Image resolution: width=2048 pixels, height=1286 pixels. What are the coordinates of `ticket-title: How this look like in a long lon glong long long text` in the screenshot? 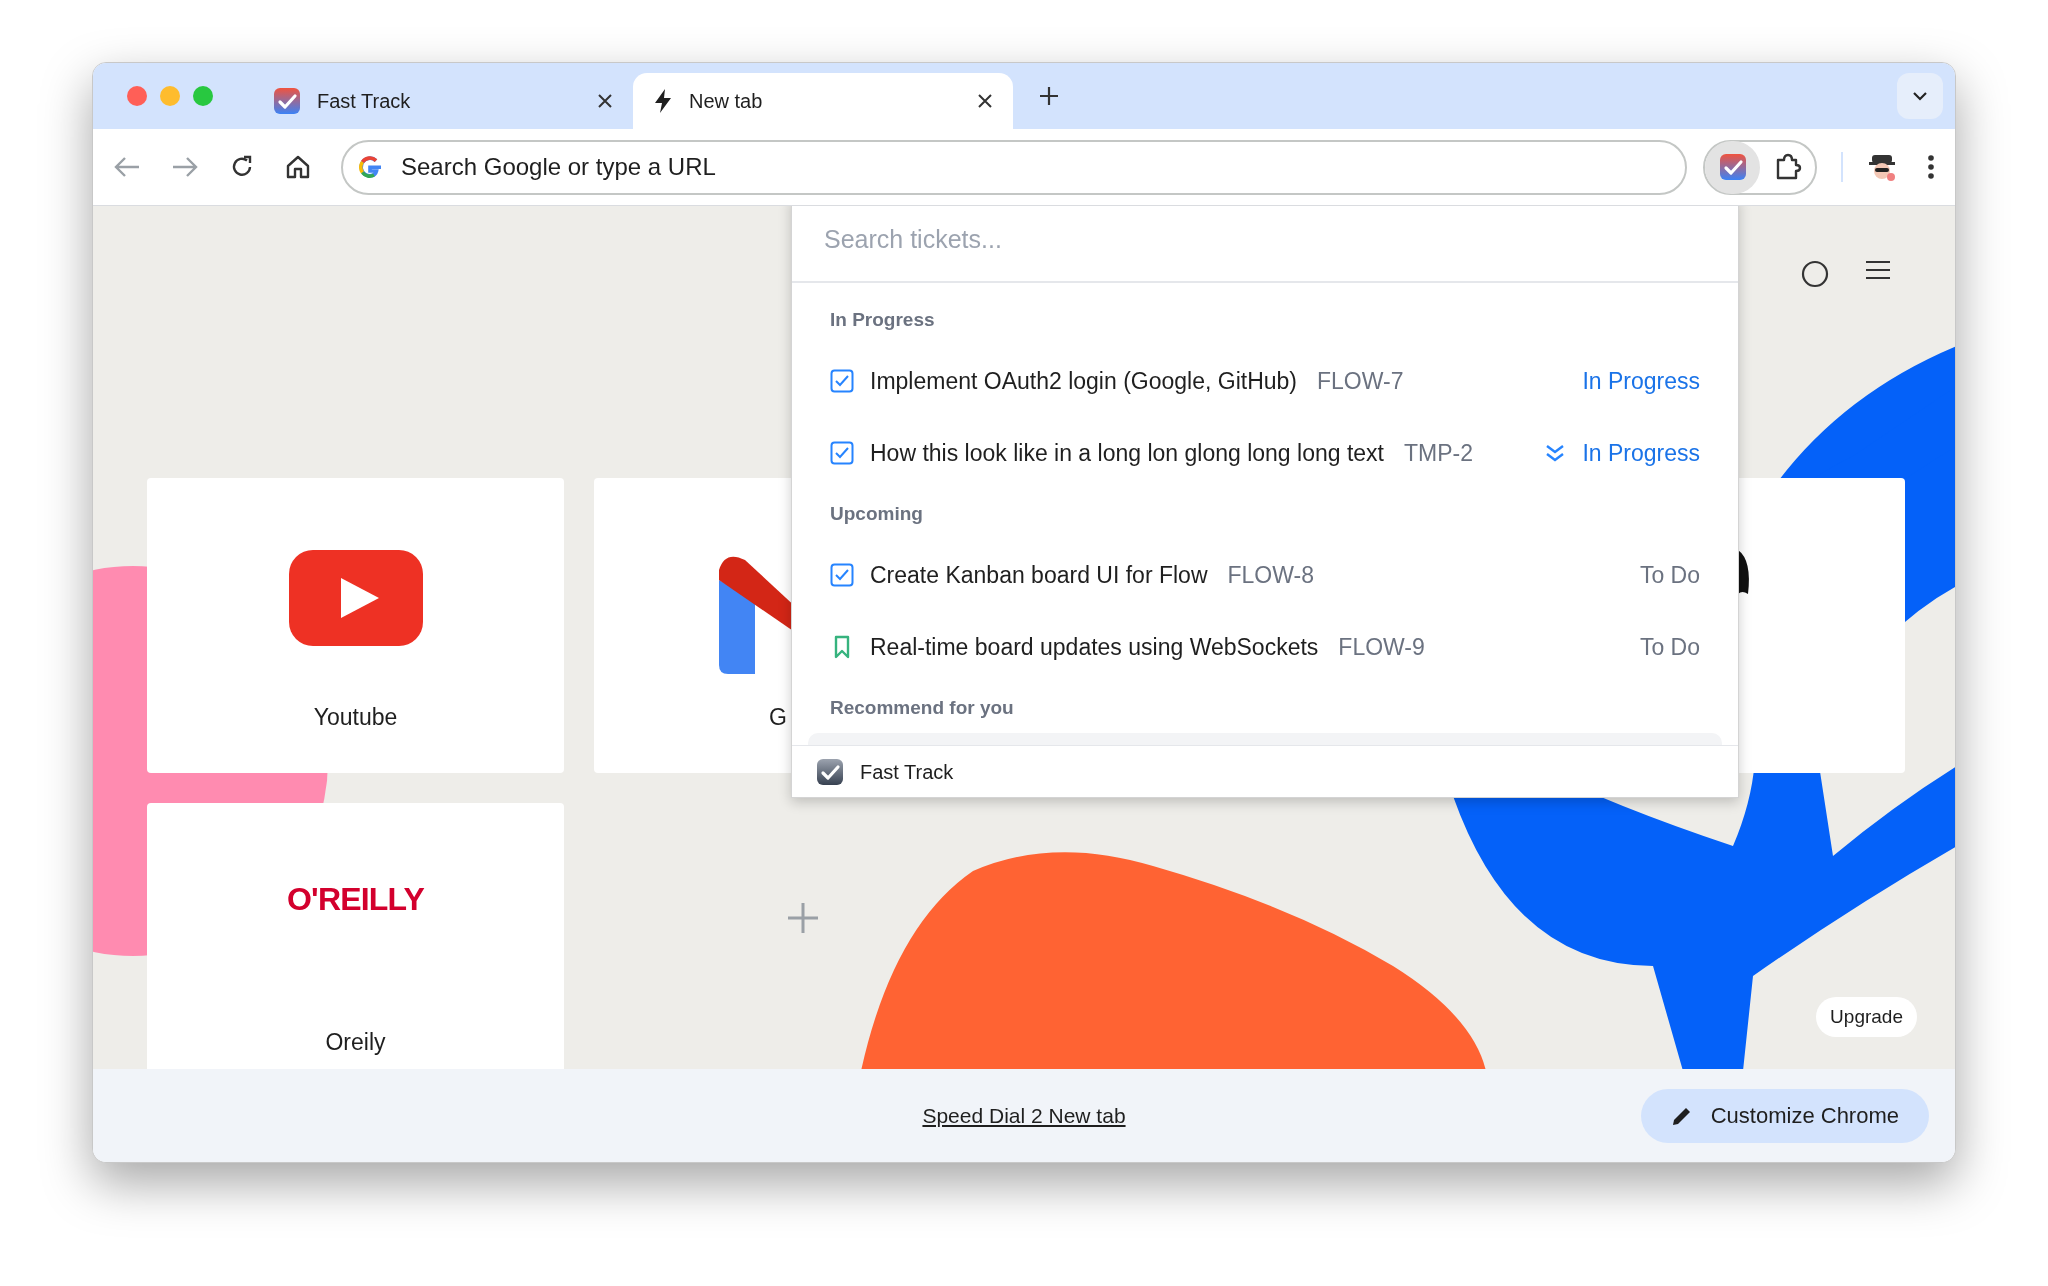 It's located at (1127, 453).